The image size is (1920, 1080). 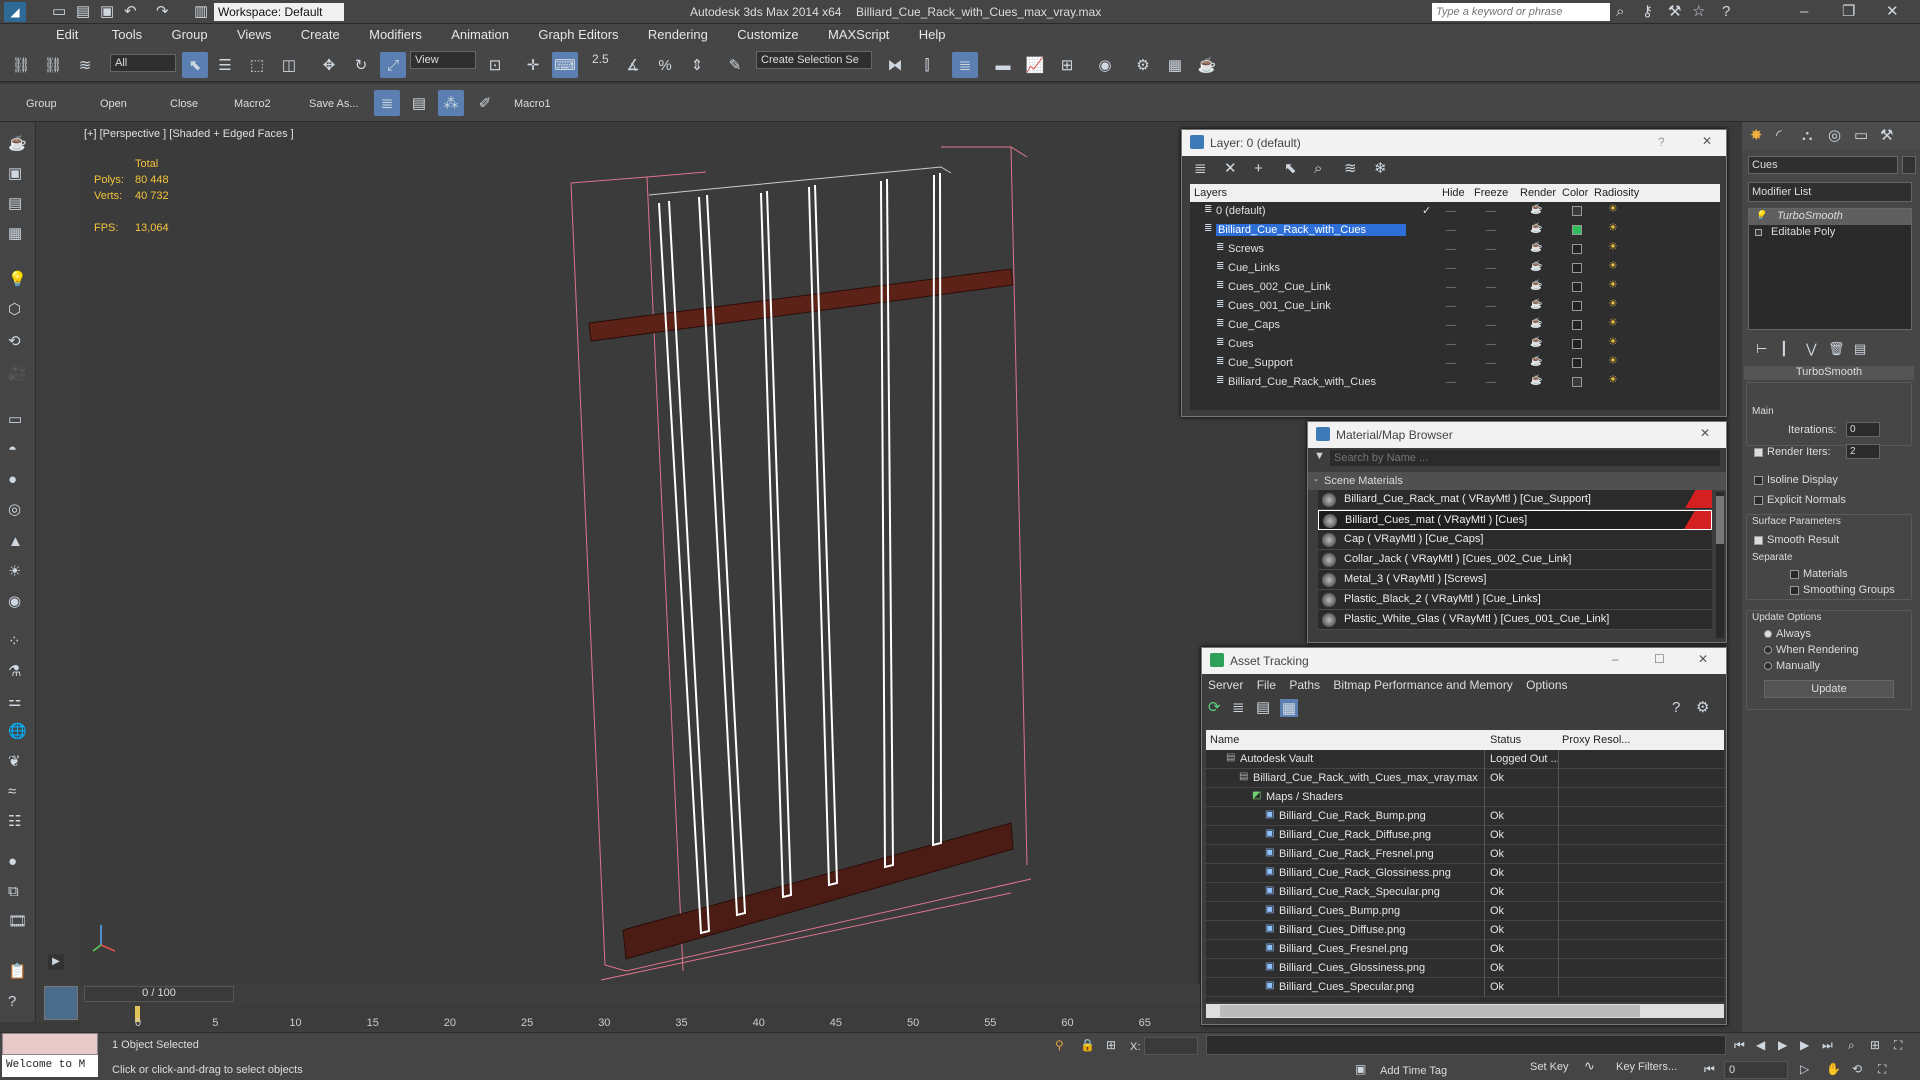 What do you see at coordinates (50, 1066) in the screenshot?
I see `welcome-field: Welcome to M` at bounding box center [50, 1066].